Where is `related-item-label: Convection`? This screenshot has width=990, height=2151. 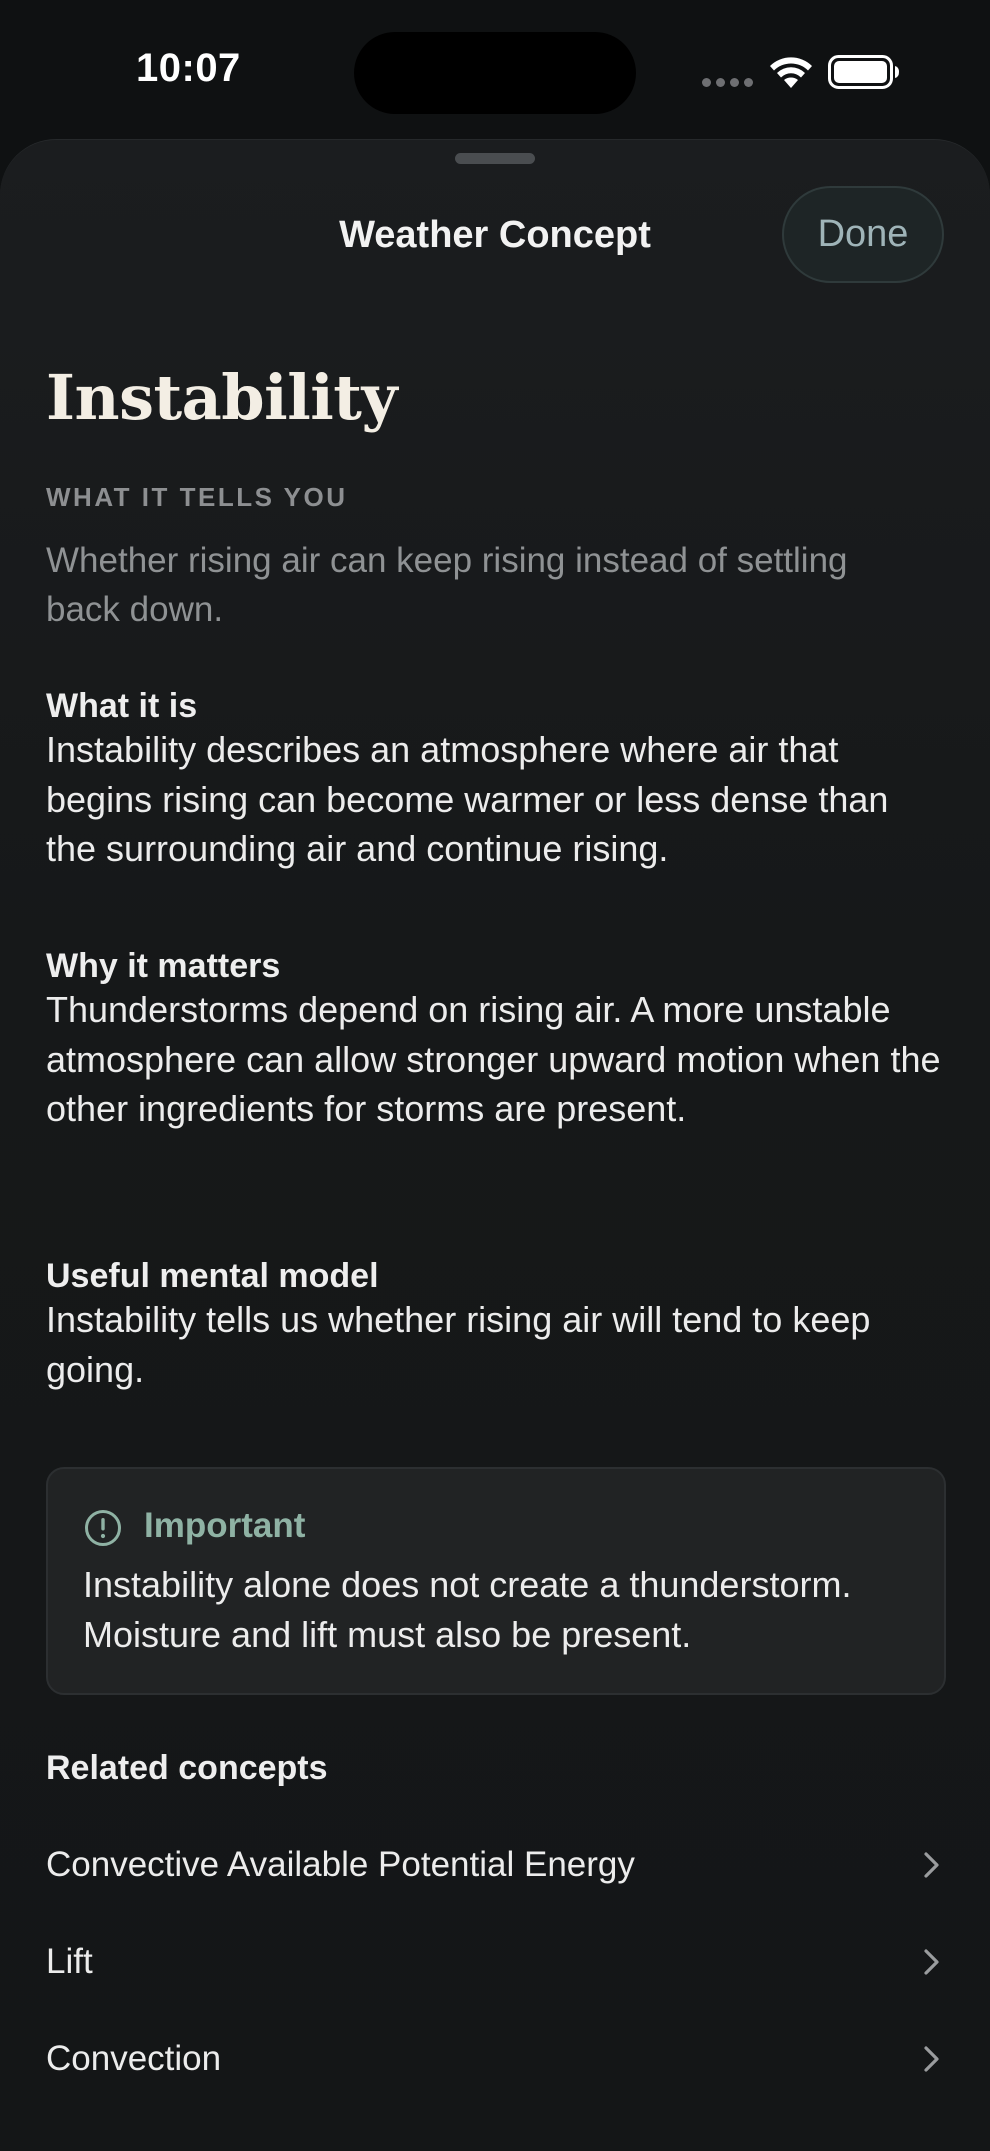 related-item-label: Convection is located at coordinates (134, 2058).